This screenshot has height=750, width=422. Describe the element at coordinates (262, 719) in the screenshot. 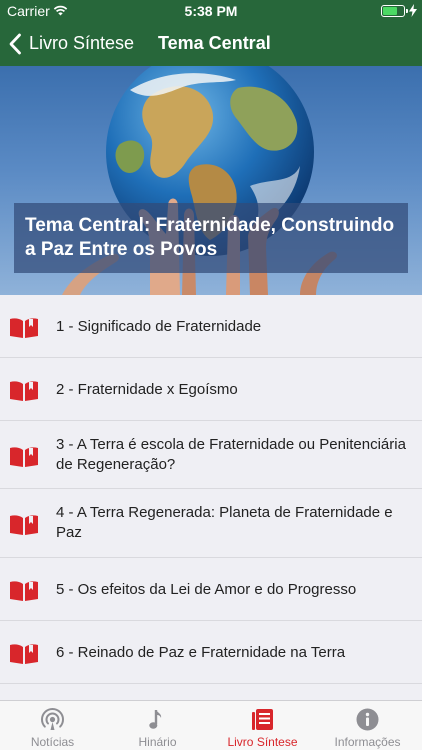

I see `book-list-icon` at that location.